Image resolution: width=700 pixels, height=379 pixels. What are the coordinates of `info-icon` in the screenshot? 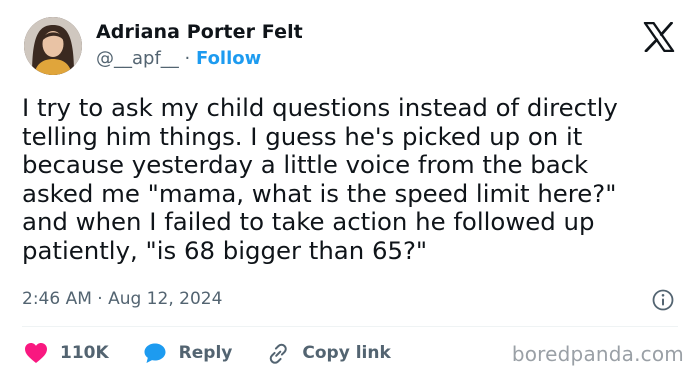 It's located at (663, 300).